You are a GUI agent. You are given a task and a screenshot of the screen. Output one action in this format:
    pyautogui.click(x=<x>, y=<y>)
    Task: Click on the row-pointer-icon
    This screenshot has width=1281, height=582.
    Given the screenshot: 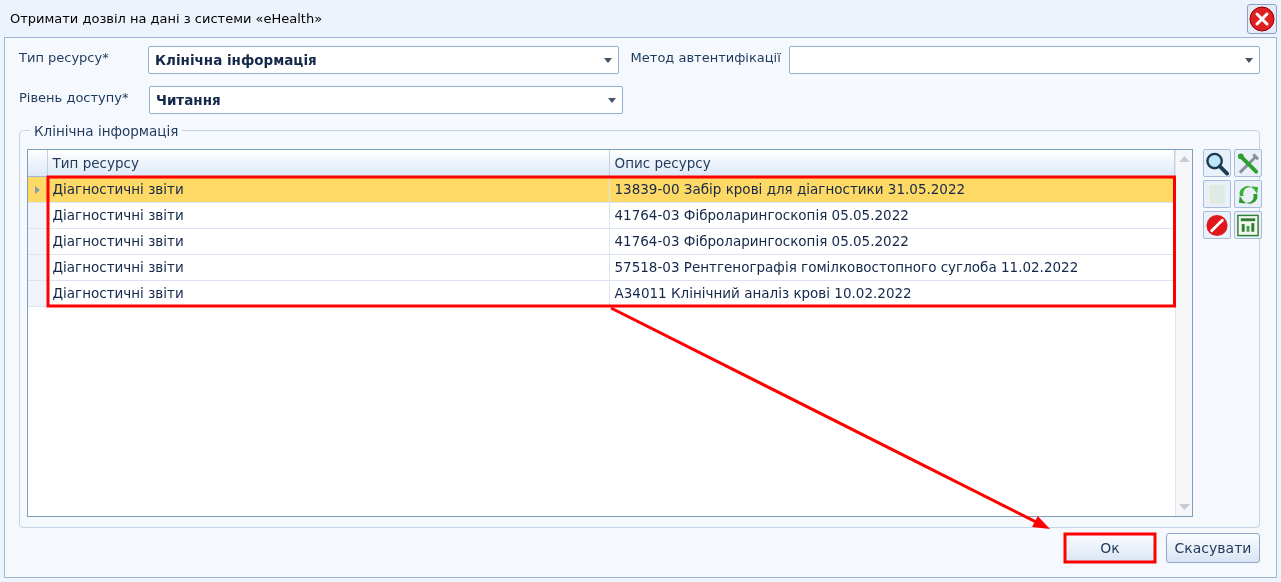 What is the action you would take?
    pyautogui.click(x=37, y=189)
    